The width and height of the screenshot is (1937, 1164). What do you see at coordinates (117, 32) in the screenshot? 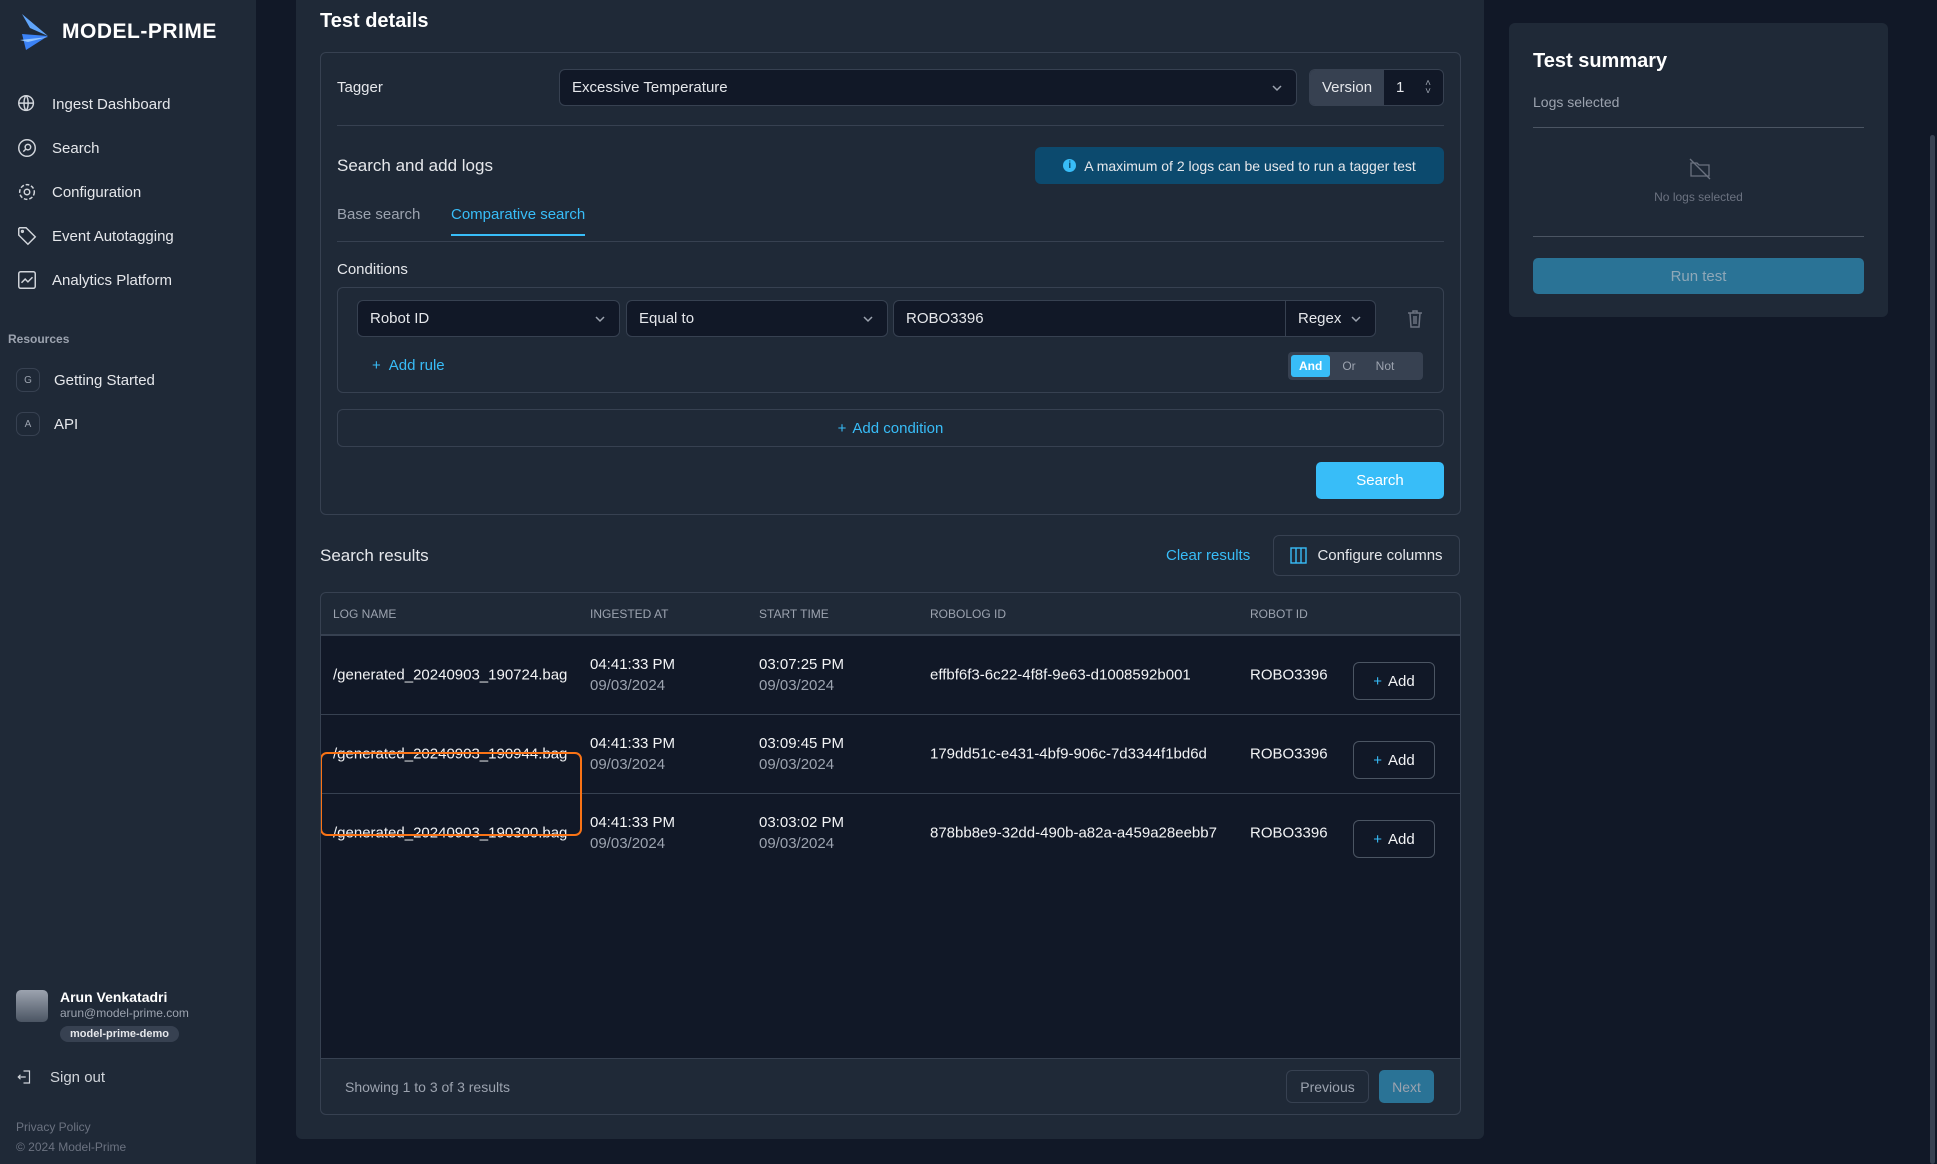
I see `logo: MODEL-PRIME` at bounding box center [117, 32].